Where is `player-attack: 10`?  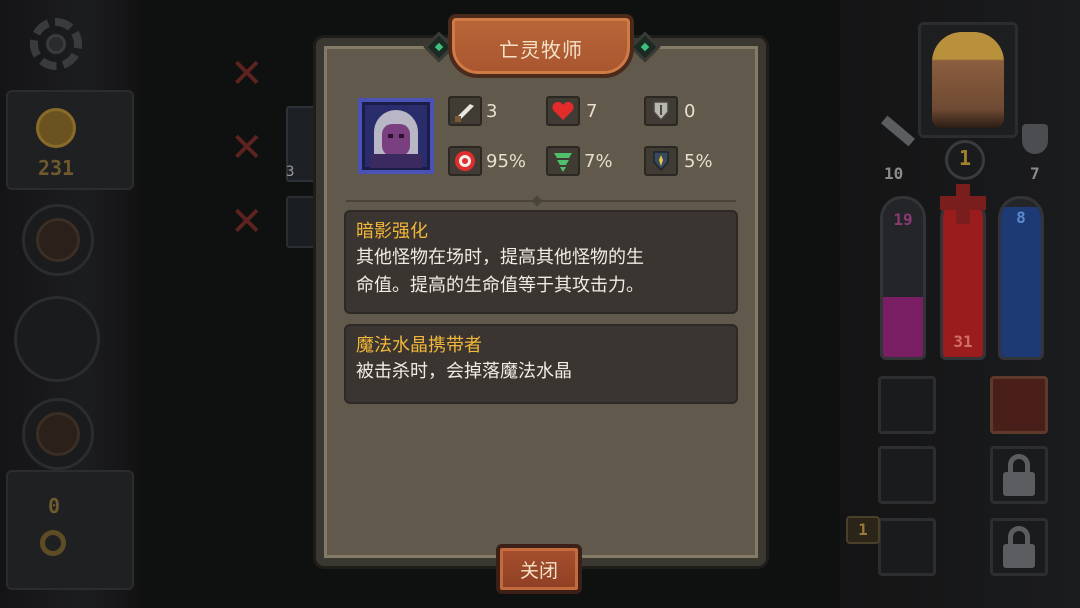
player-attack: 10 is located at coordinates (894, 173).